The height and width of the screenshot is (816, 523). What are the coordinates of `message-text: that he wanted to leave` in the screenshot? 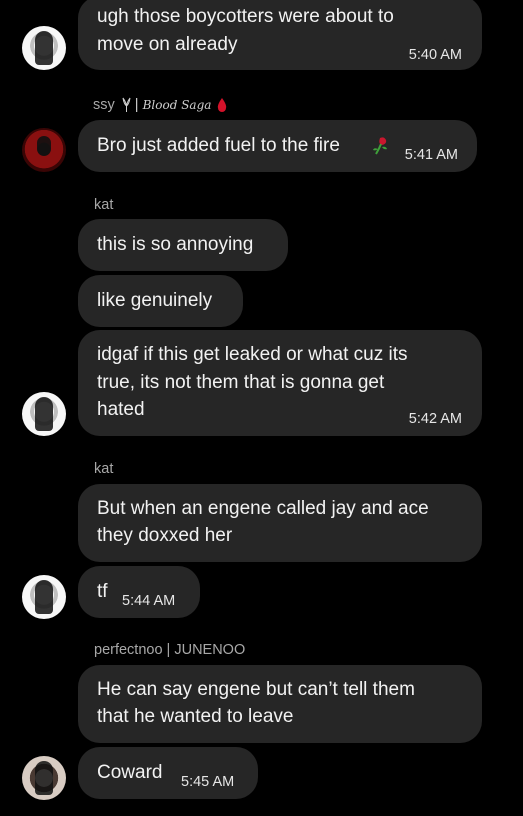 It's located at (195, 716).